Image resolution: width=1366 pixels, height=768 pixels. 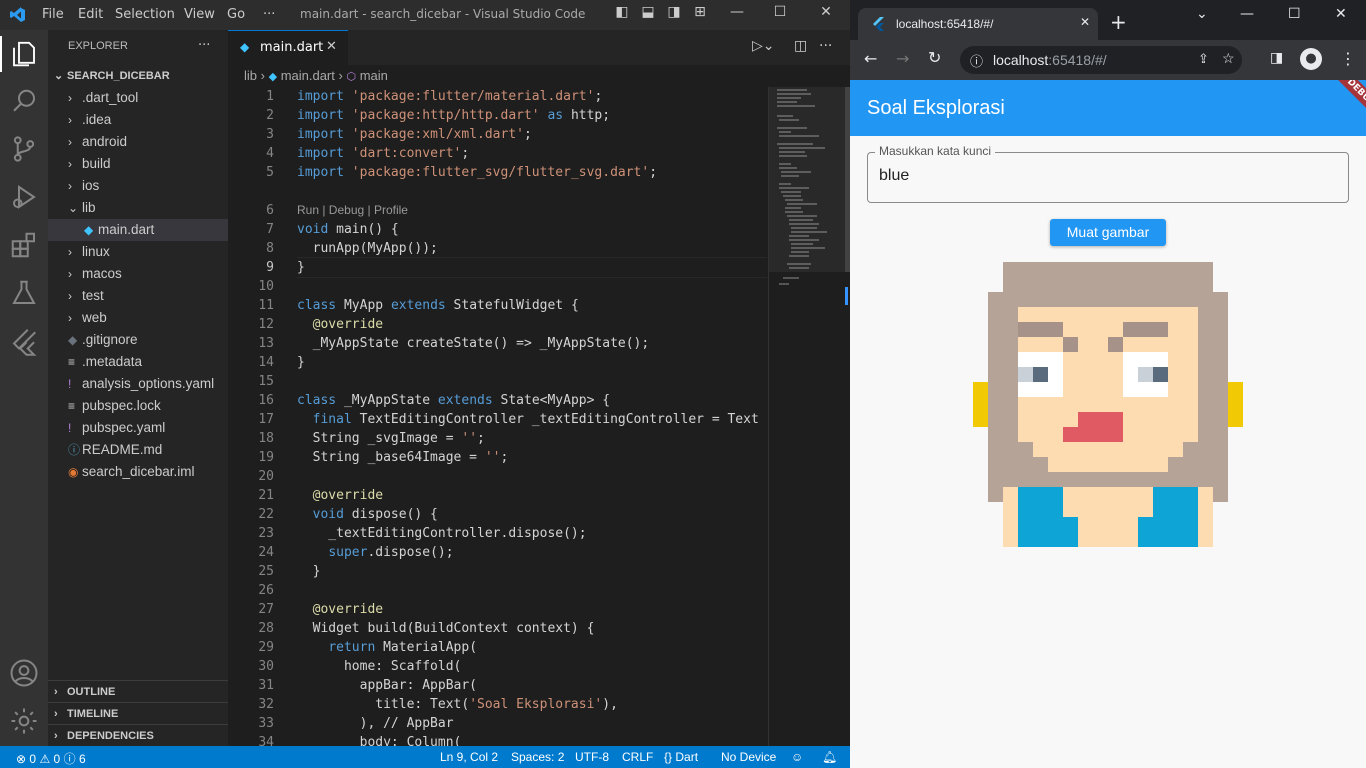 What do you see at coordinates (809, 417) in the screenshot?
I see `minimap` at bounding box center [809, 417].